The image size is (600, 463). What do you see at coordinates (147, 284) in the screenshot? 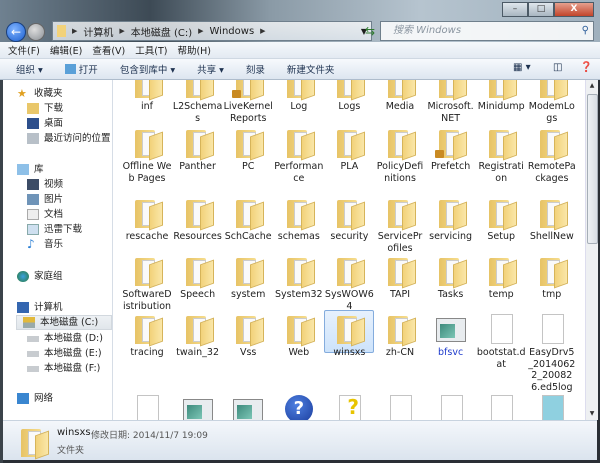
I see `file-item: SoftwareDistribution` at bounding box center [147, 284].